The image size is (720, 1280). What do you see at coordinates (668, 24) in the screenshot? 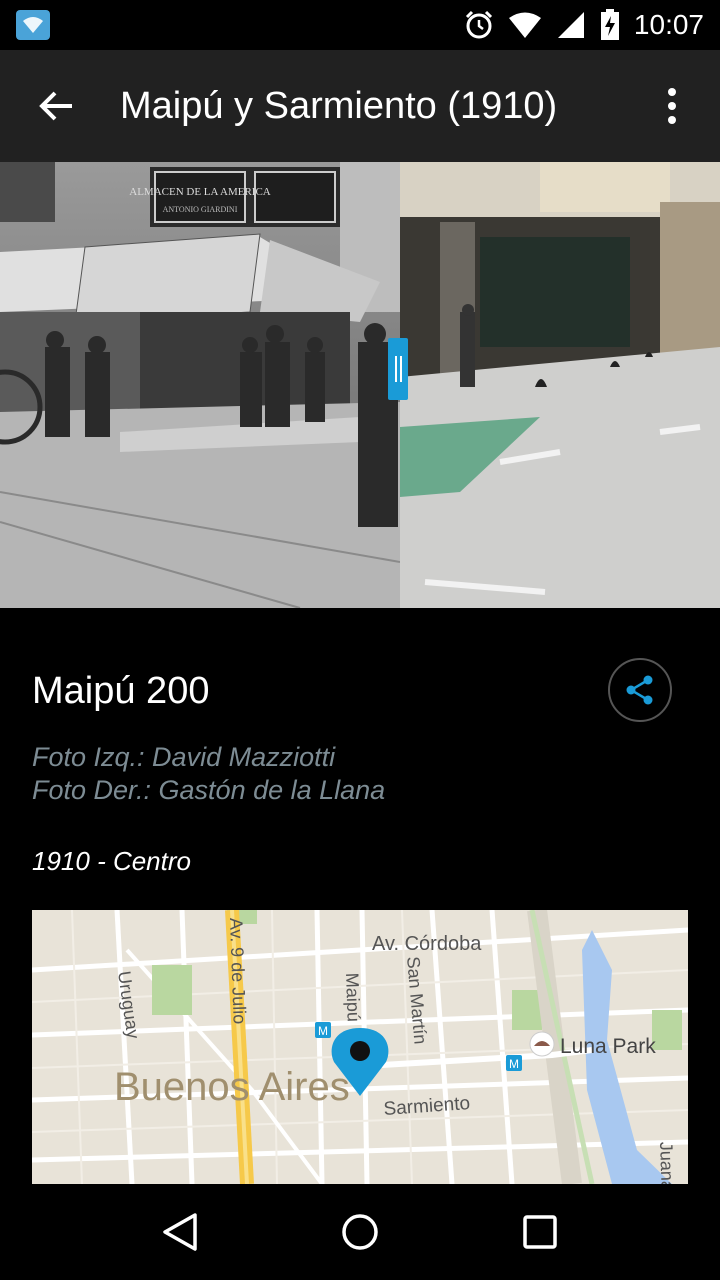
I see `status-time: 10:07` at bounding box center [668, 24].